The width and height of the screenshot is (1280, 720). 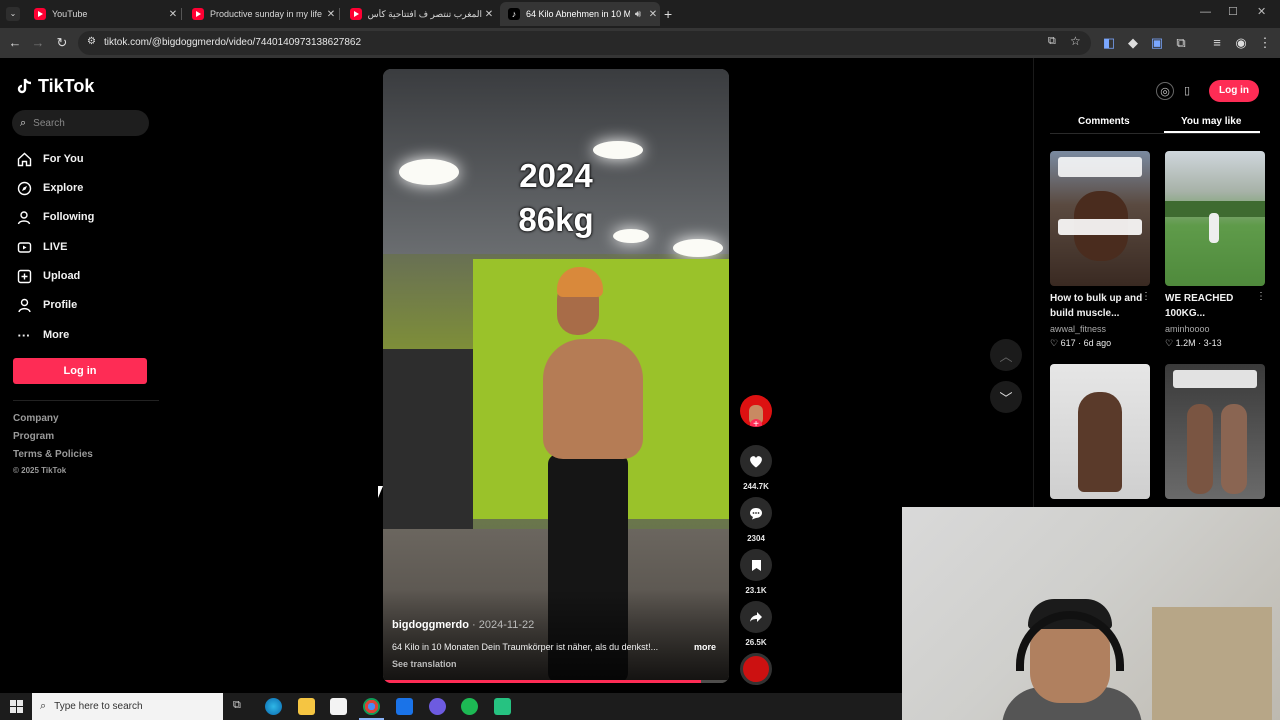 I want to click on file-explorer-icon, so click(x=306, y=706).